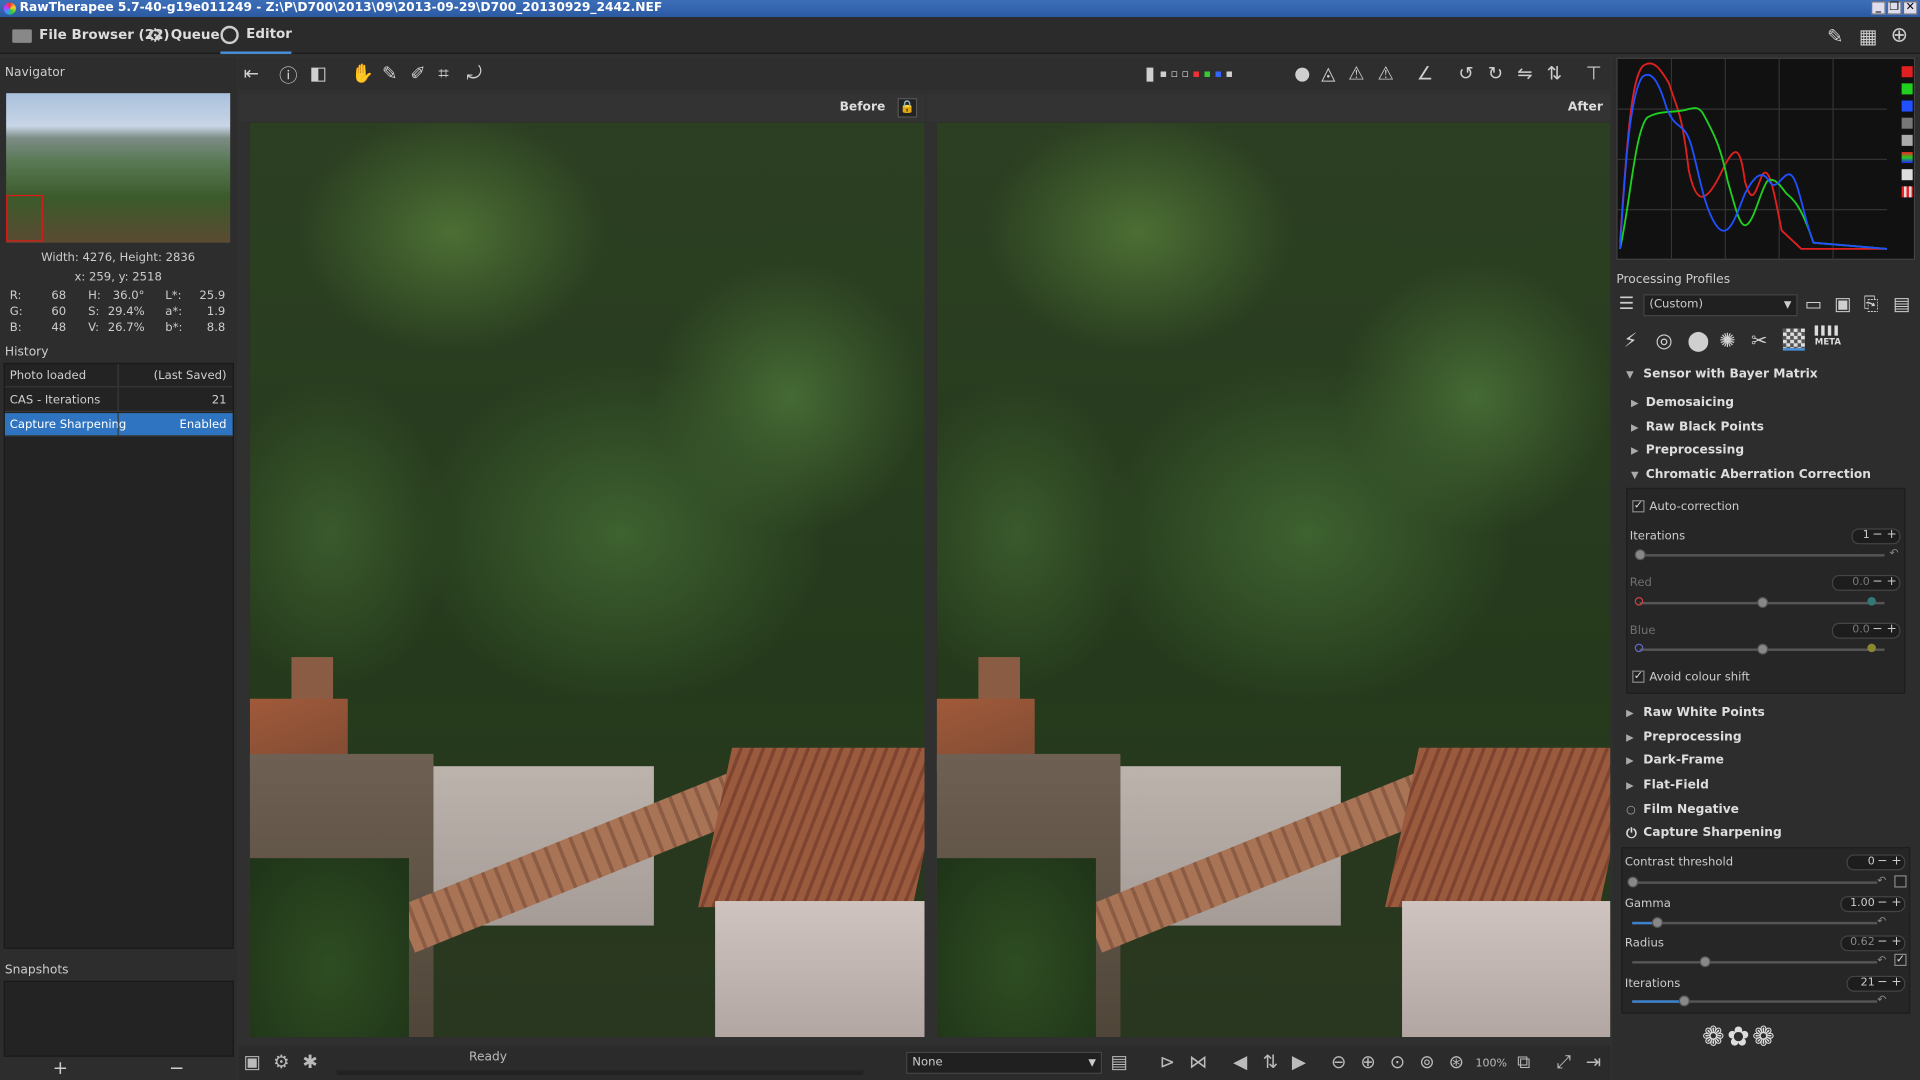 Image resolution: width=1920 pixels, height=1080 pixels. What do you see at coordinates (1765, 810) in the screenshot?
I see `section-film-negative: ○ Film Negative` at bounding box center [1765, 810].